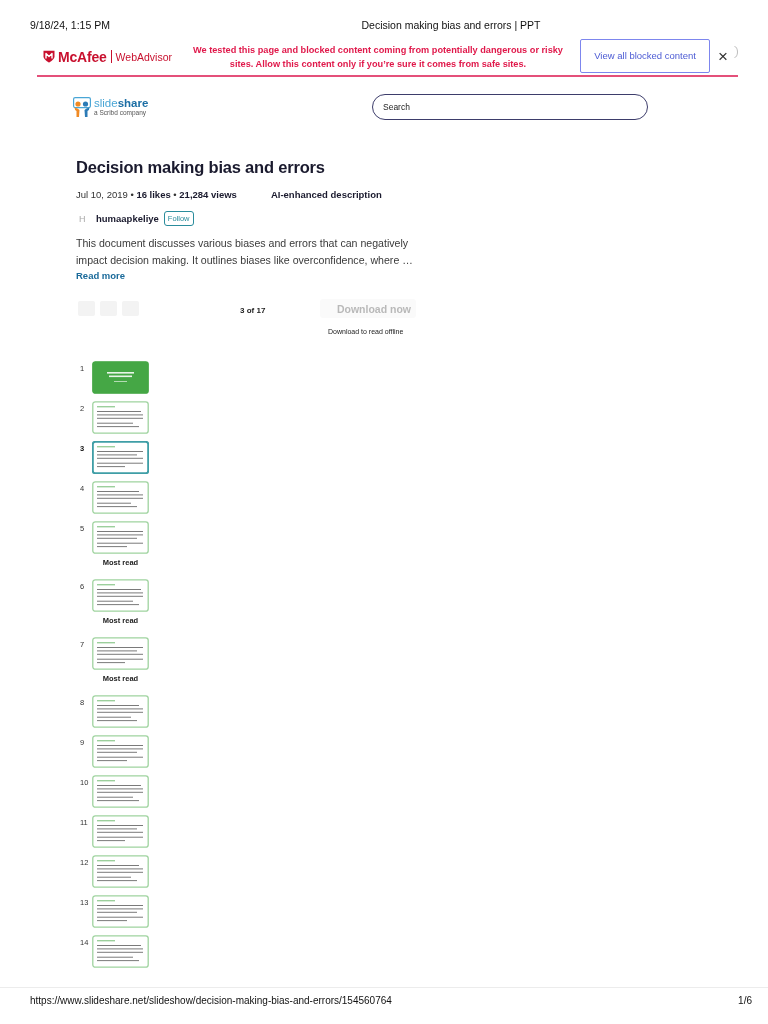 The width and height of the screenshot is (768, 1024). Describe the element at coordinates (745, 1001) in the screenshot. I see `page-number: 1/6` at that location.